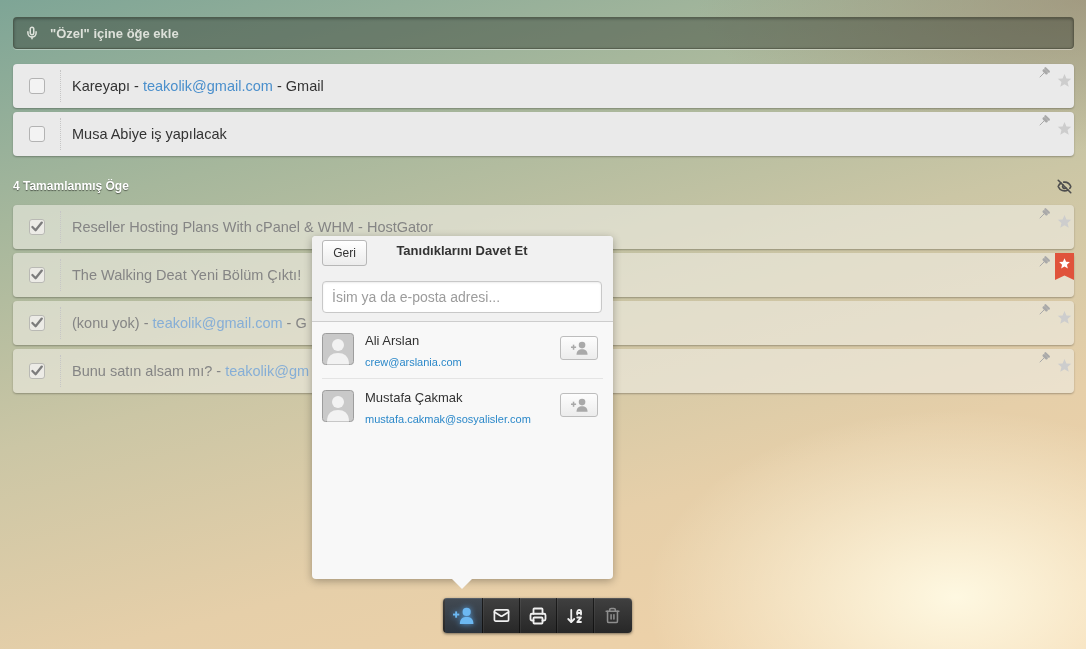  What do you see at coordinates (71, 186) in the screenshot?
I see `completed-heading: 4 Tamamlanmış Öge` at bounding box center [71, 186].